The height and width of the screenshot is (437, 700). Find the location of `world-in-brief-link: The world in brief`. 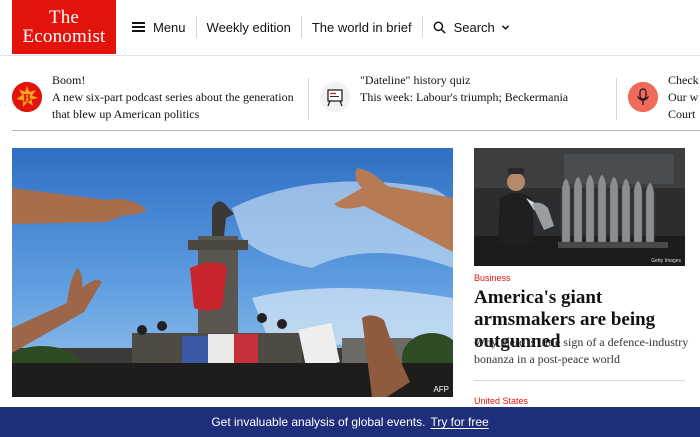

world-in-brief-link: The world in brief is located at coordinates (362, 27).